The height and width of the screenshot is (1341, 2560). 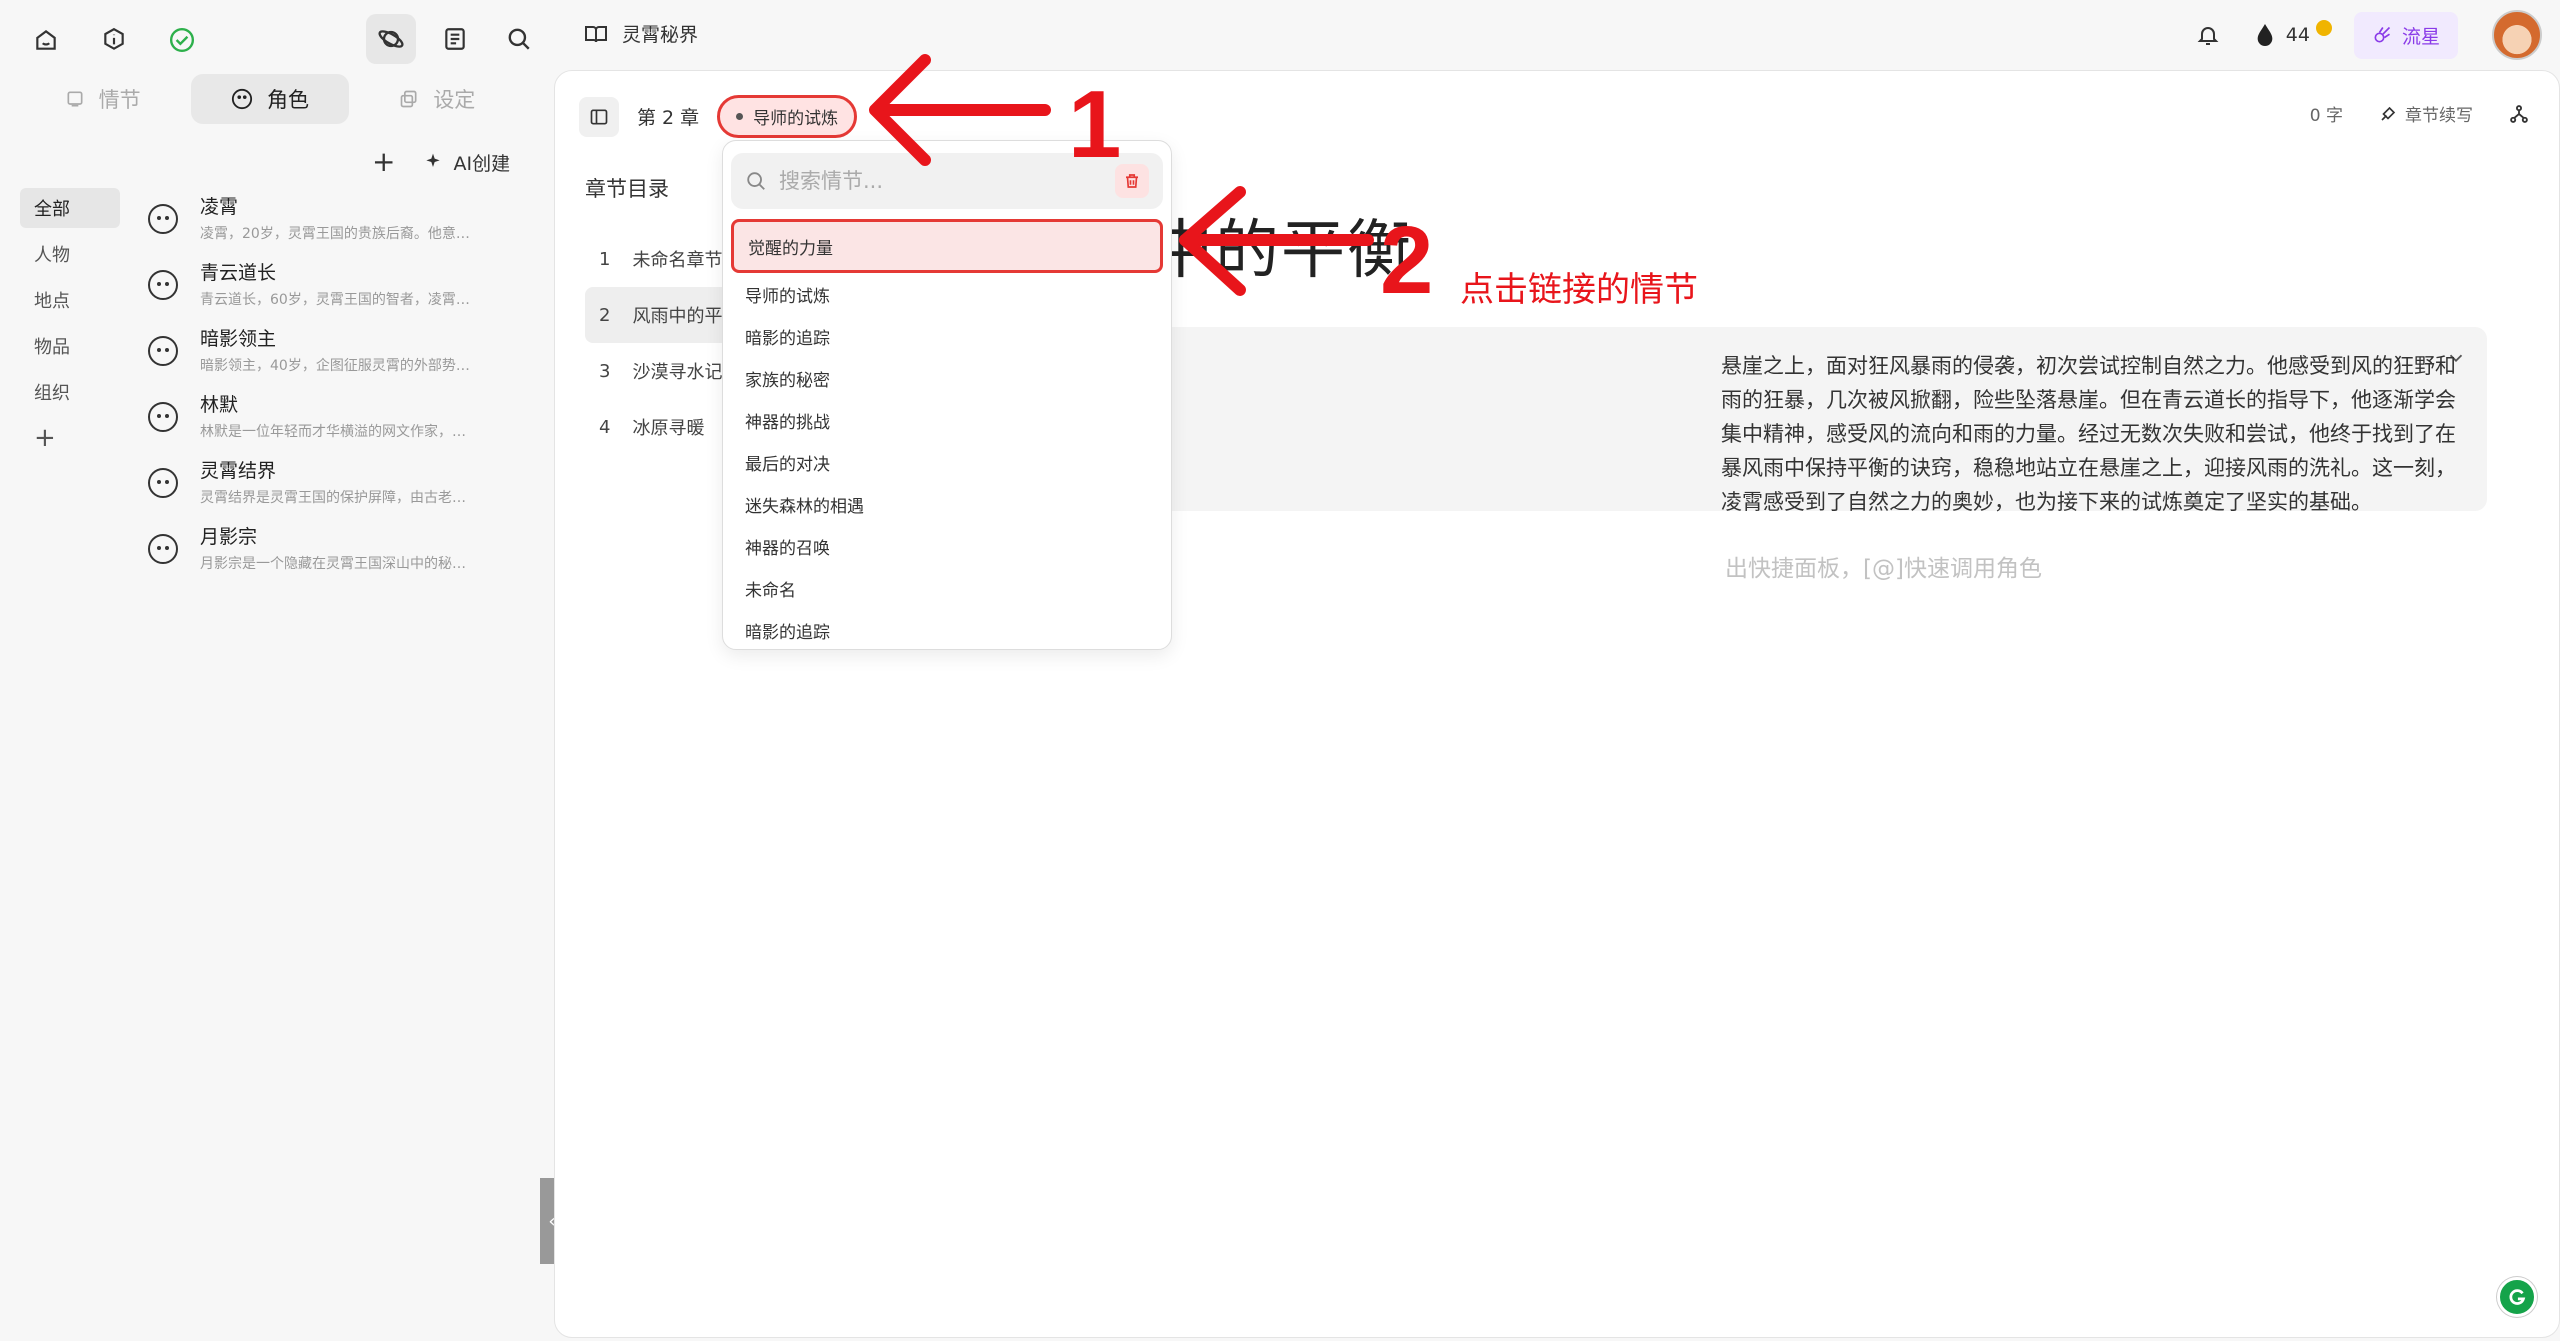 What do you see at coordinates (70, 438) in the screenshot?
I see `add-category-button: +` at bounding box center [70, 438].